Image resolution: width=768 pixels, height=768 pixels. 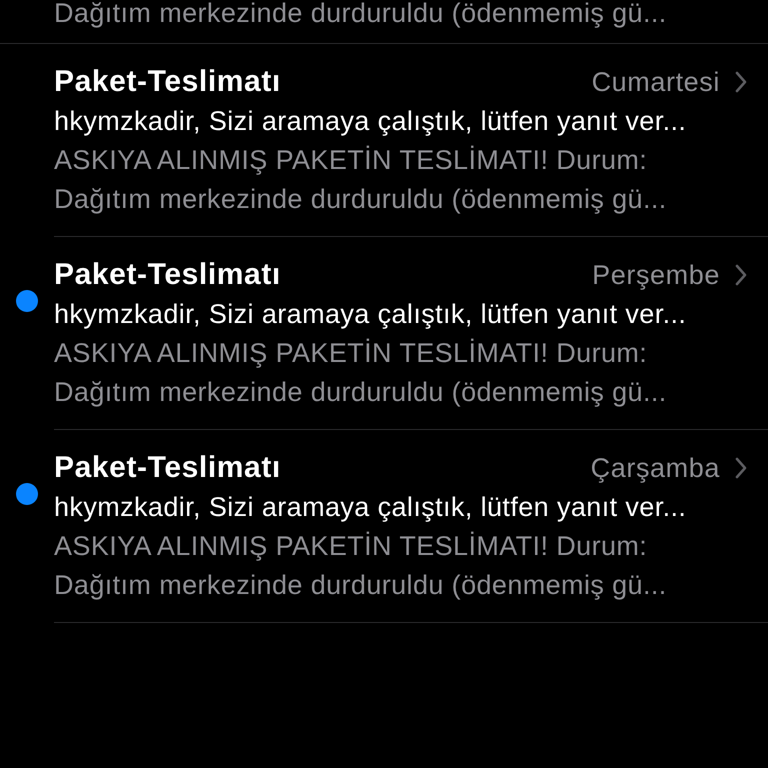 I want to click on message-date: Cumartesi, so click(x=656, y=82).